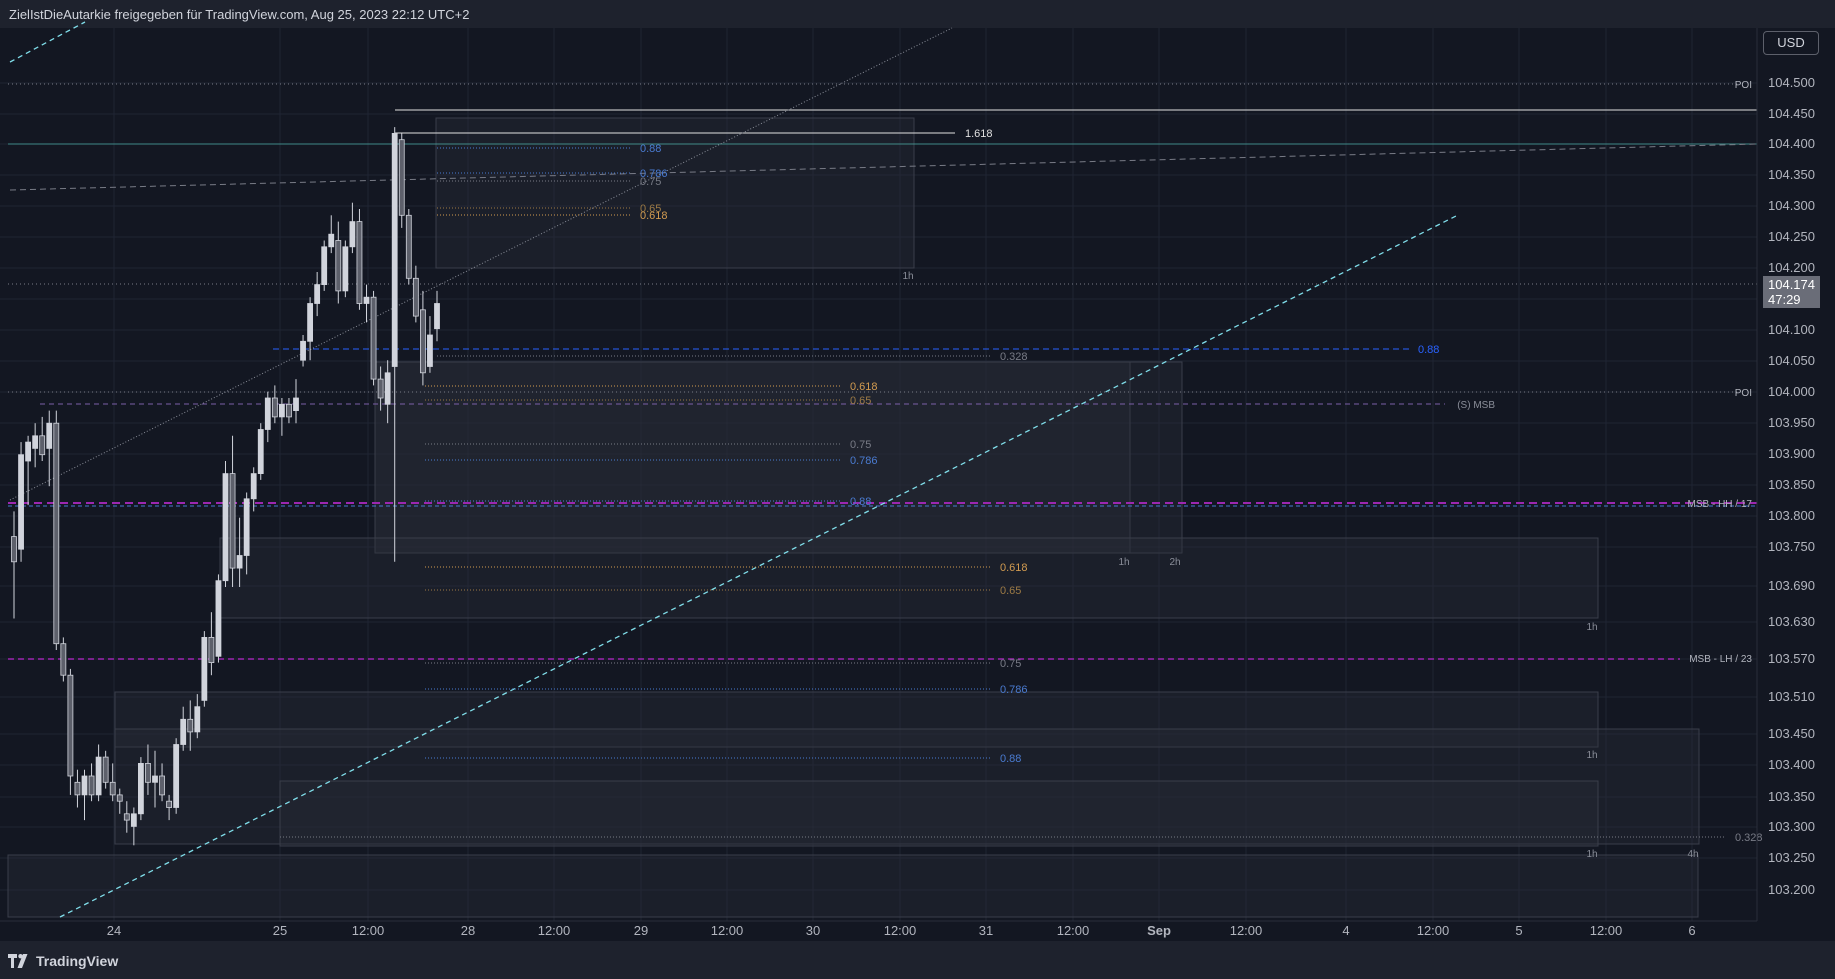 The width and height of the screenshot is (1835, 979). I want to click on price-tick-label: 104.500, so click(1791, 82).